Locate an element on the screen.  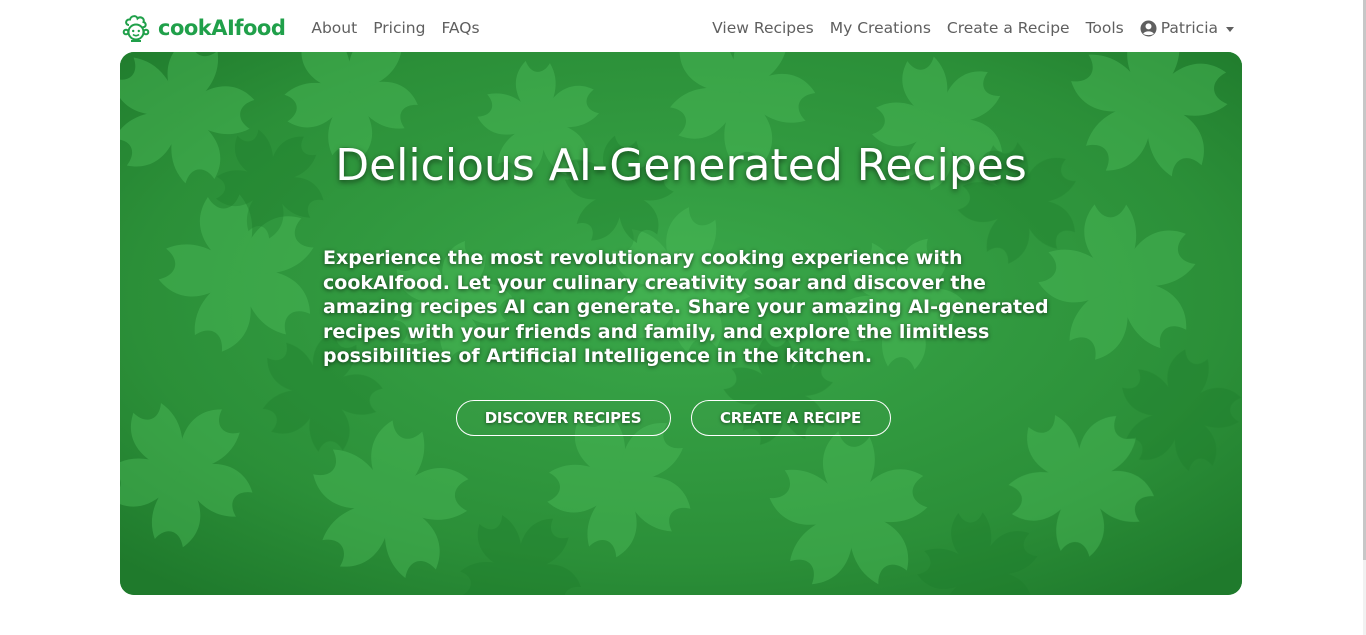
brand-name: cookAIfood is located at coordinates (222, 28).